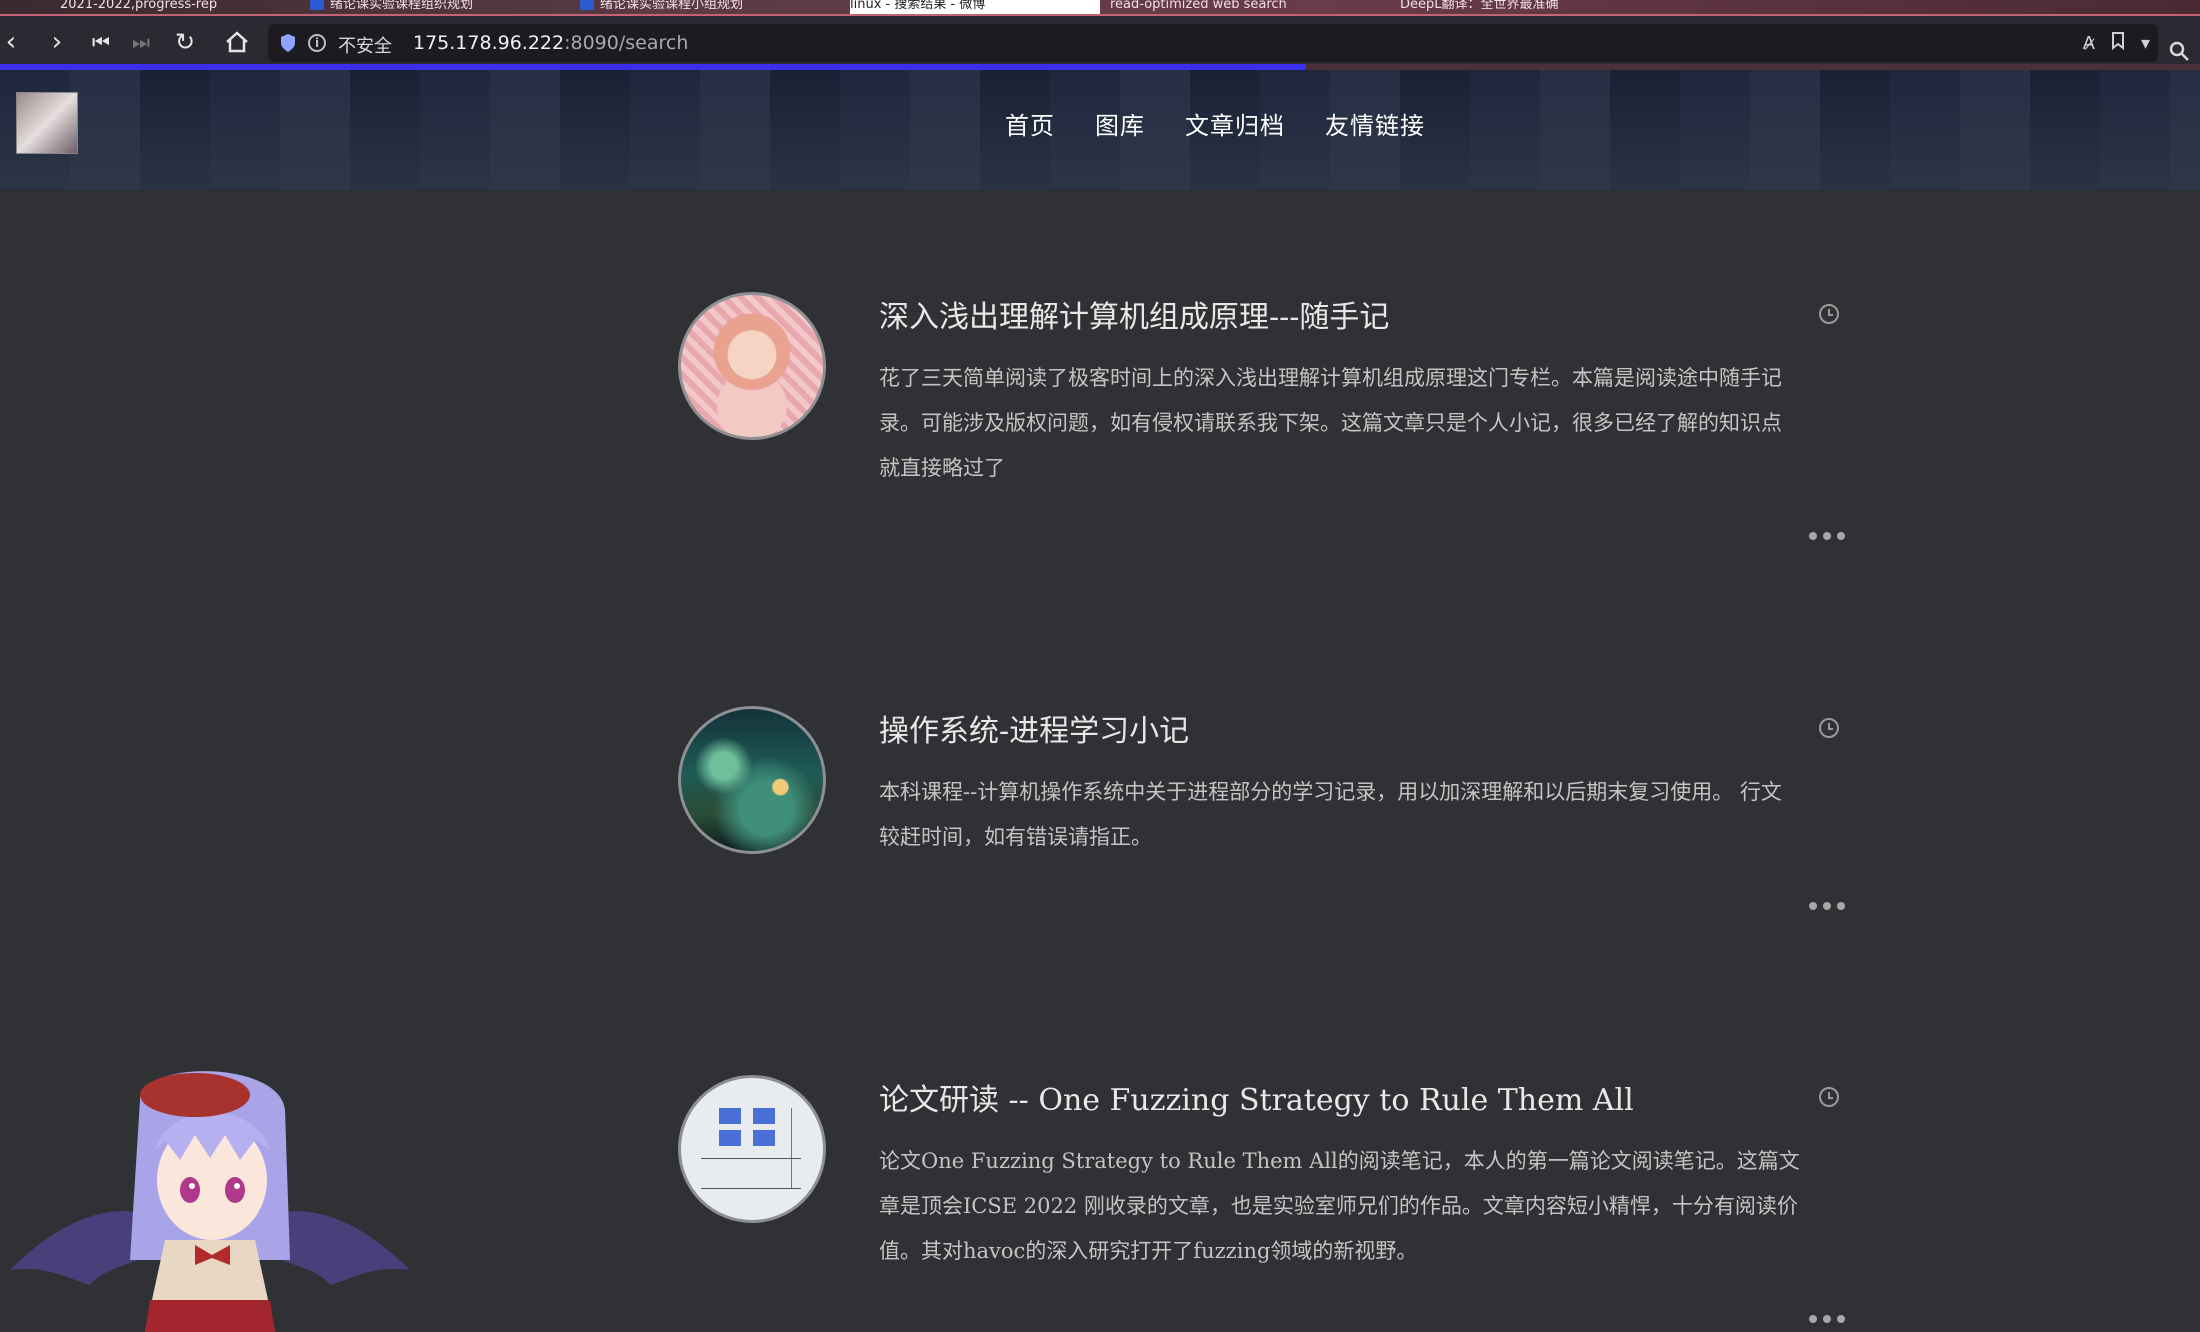 Image resolution: width=2200 pixels, height=1332 pixels. I want to click on url-host: 175.178.96.222, so click(489, 43).